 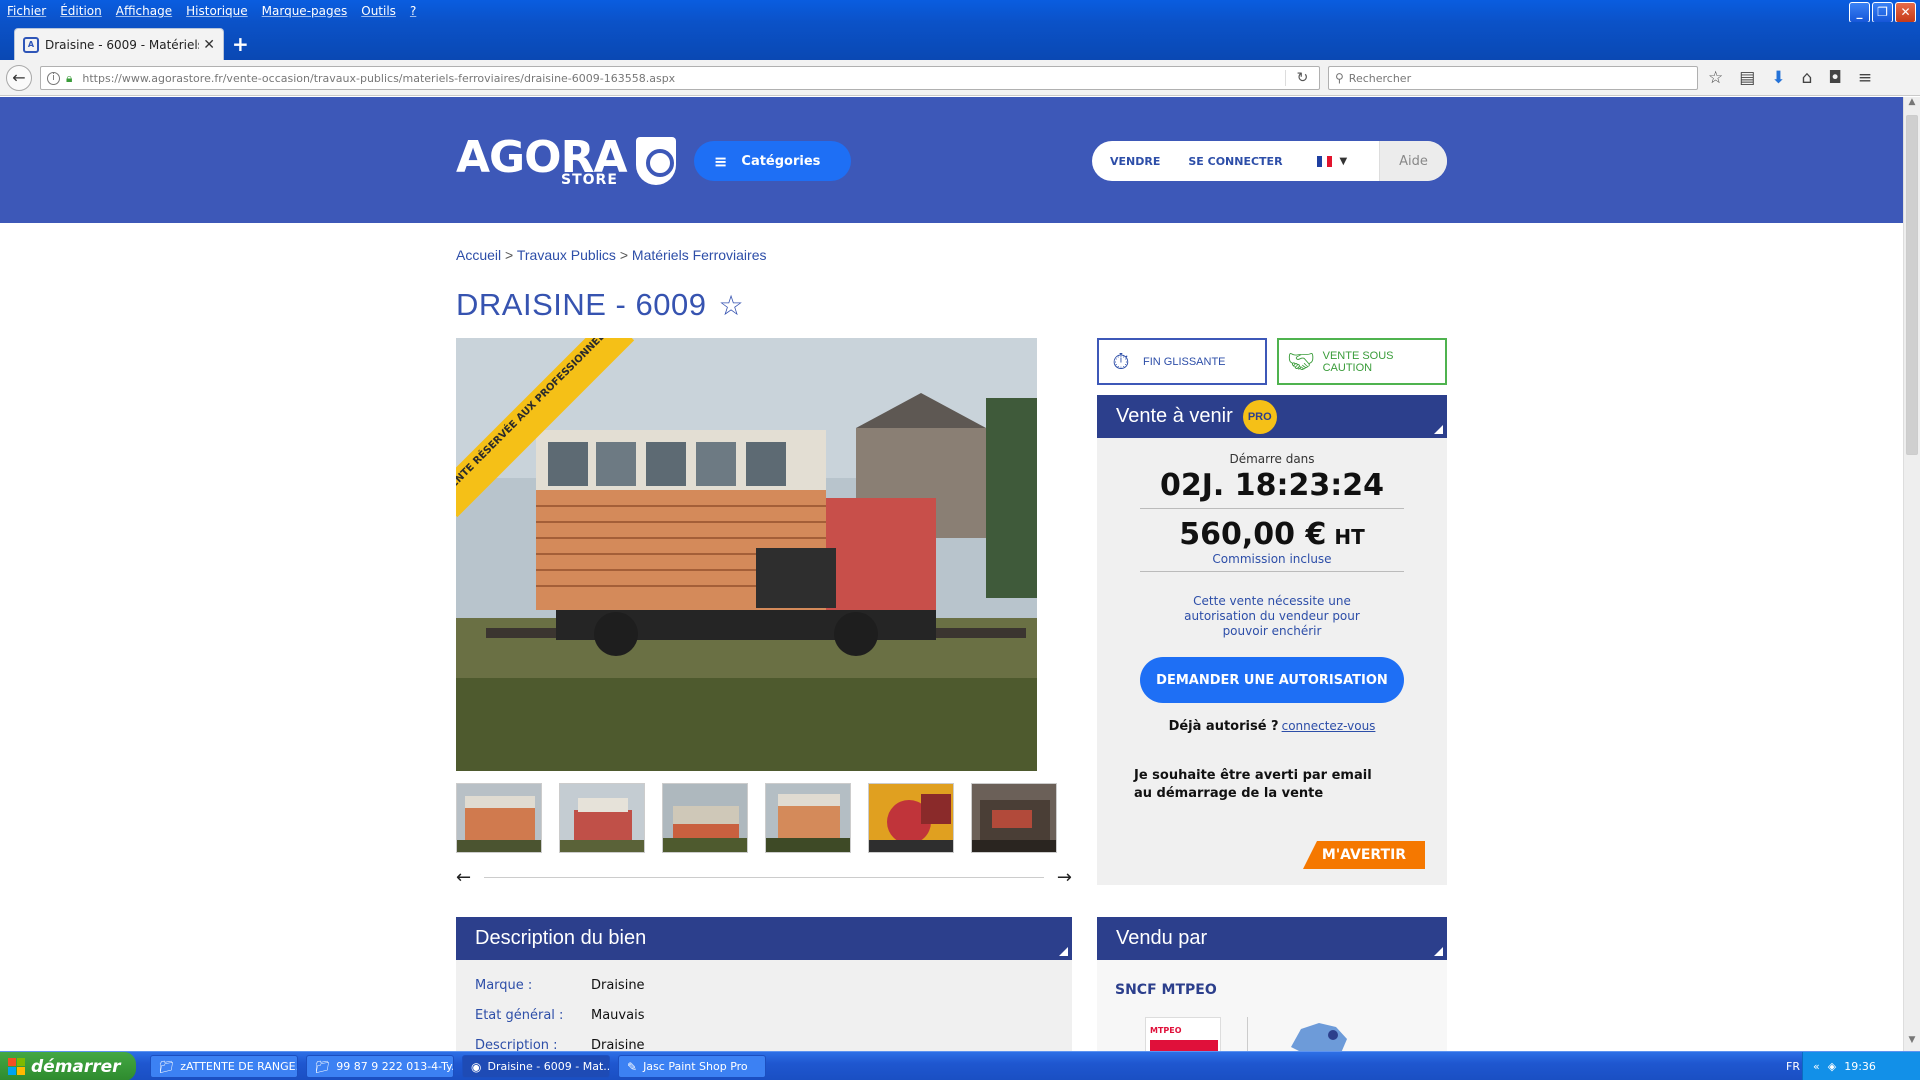 What do you see at coordinates (764, 877) in the screenshot?
I see `thumbnail-nav: ← →` at bounding box center [764, 877].